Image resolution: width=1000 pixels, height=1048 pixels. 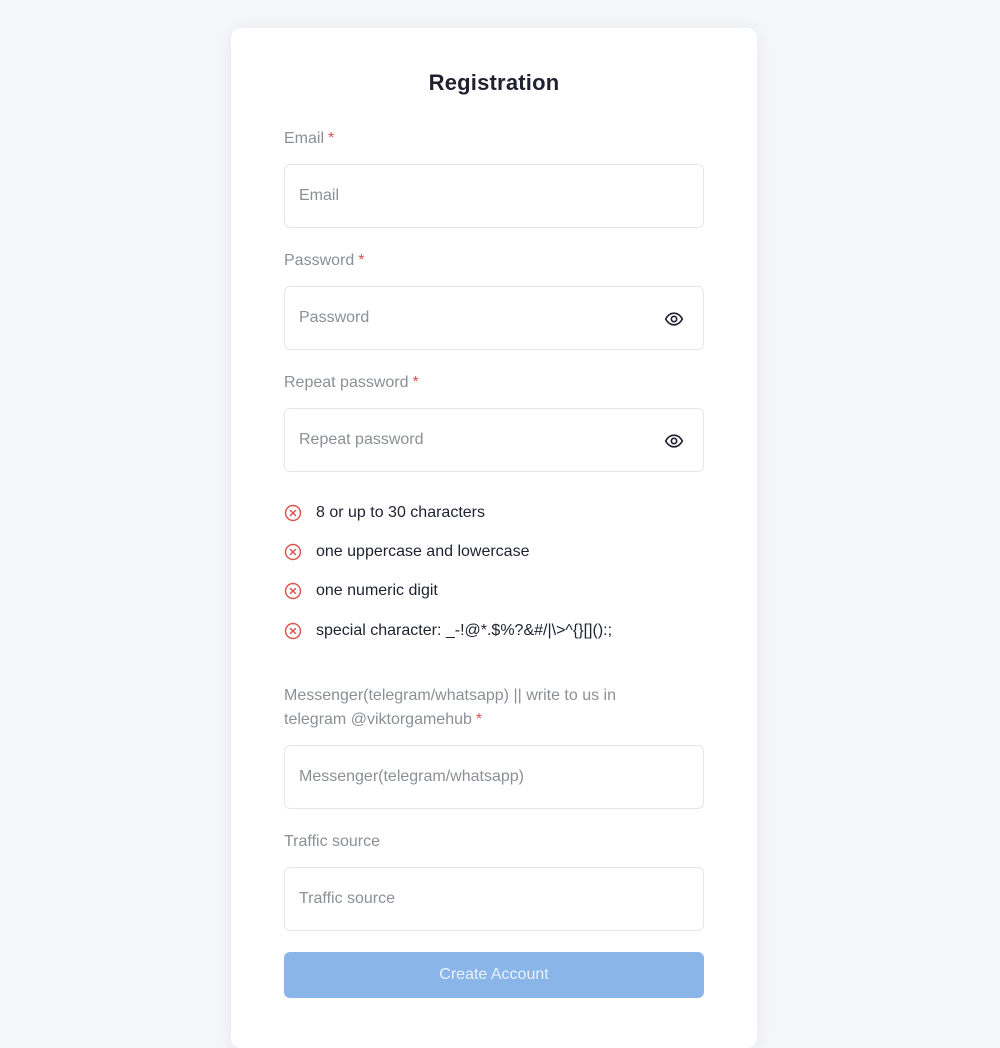 I want to click on password-input, so click(x=494, y=318).